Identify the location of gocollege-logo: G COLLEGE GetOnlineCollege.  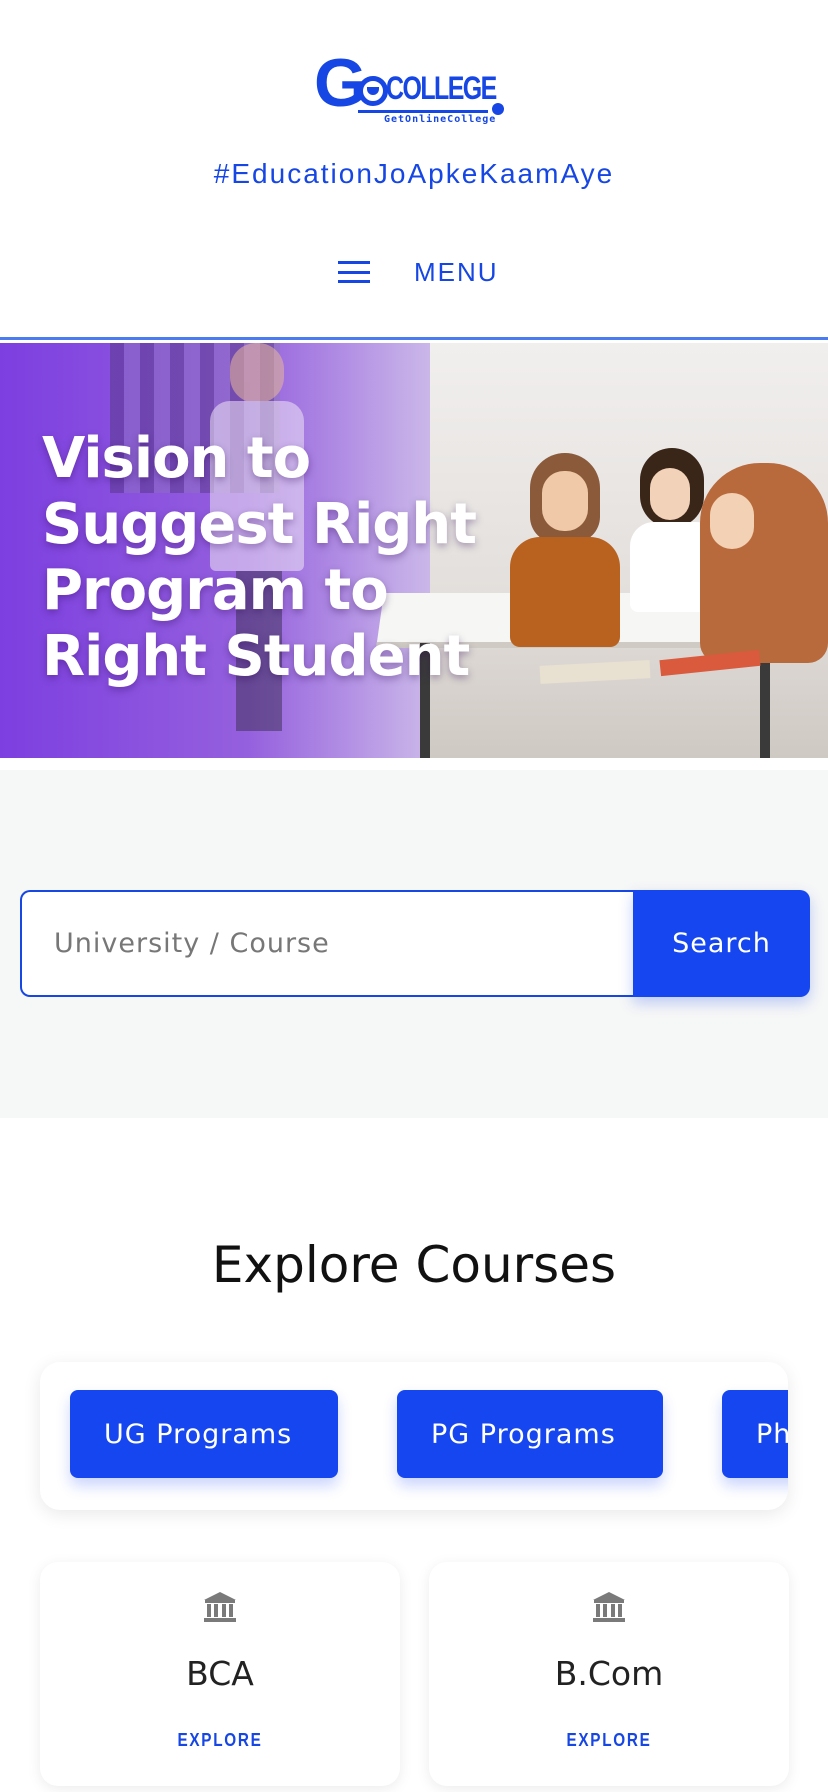
(414, 88).